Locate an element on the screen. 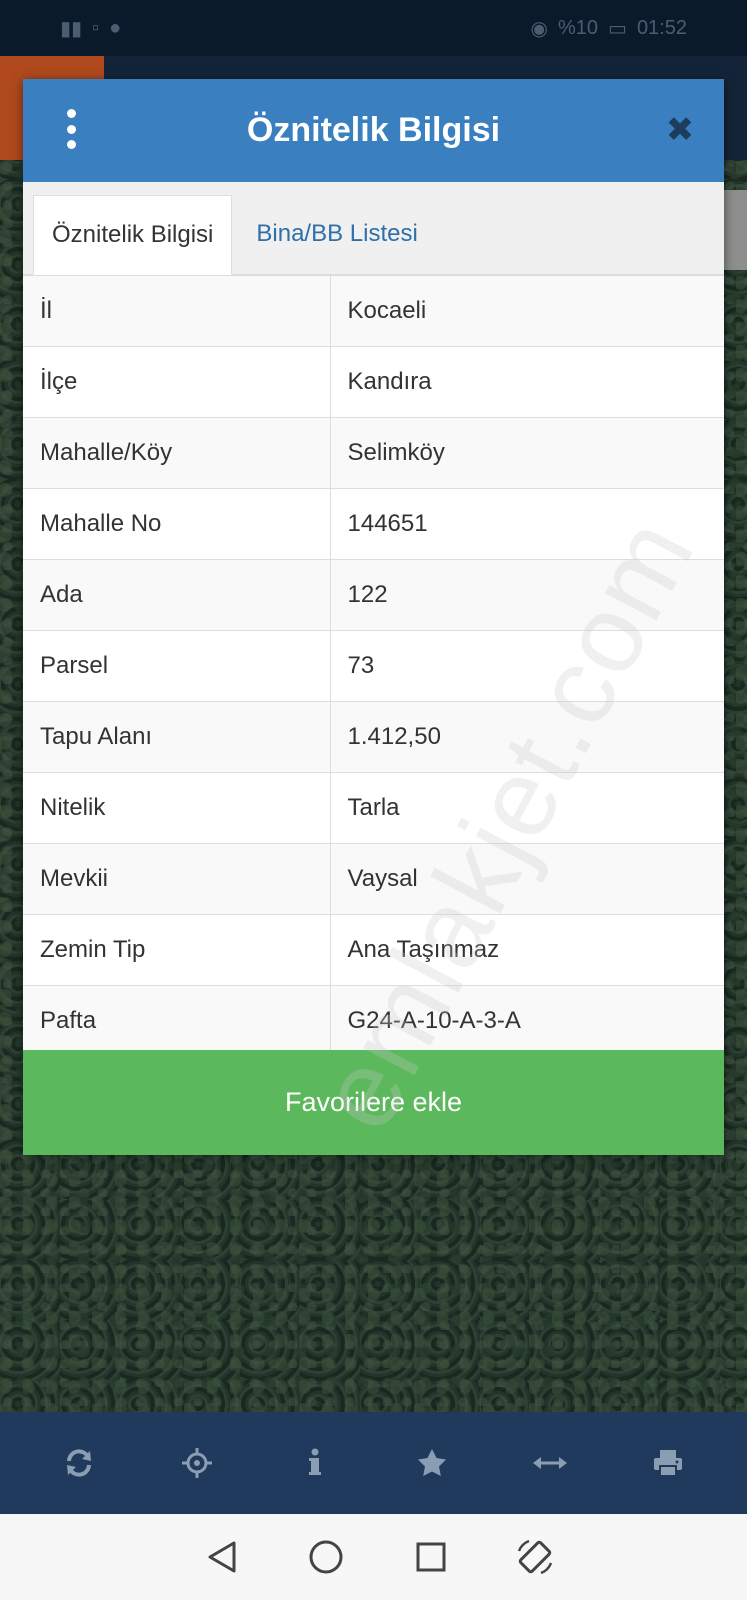  table-row: Parsel 73 is located at coordinates (373, 666).